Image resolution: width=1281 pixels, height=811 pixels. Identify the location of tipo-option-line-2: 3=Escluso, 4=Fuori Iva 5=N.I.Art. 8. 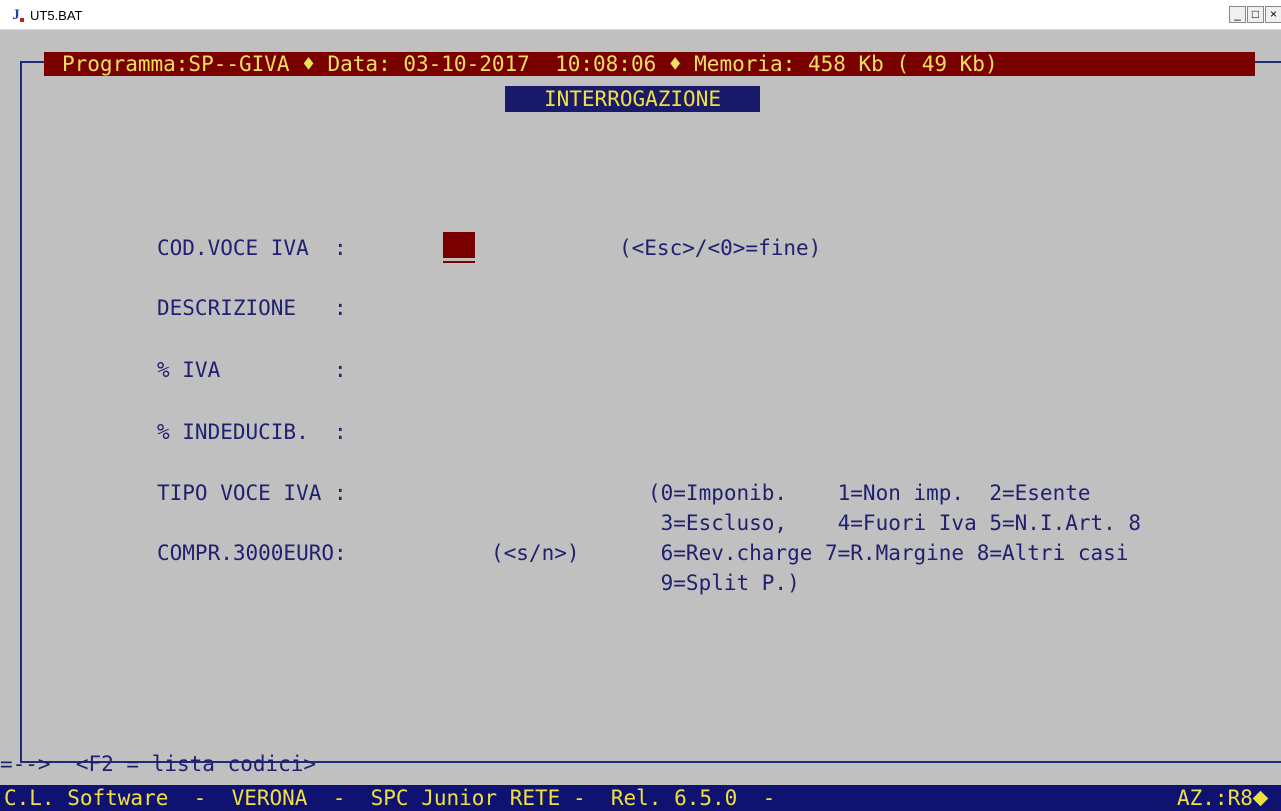
(895, 523).